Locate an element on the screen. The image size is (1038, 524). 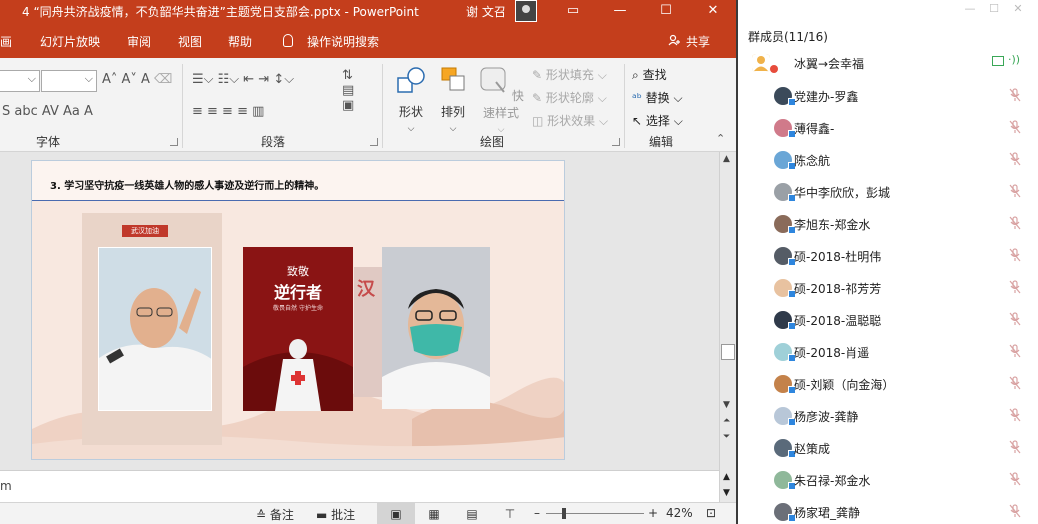
scrollbar-thumb is located at coordinates (728, 352).